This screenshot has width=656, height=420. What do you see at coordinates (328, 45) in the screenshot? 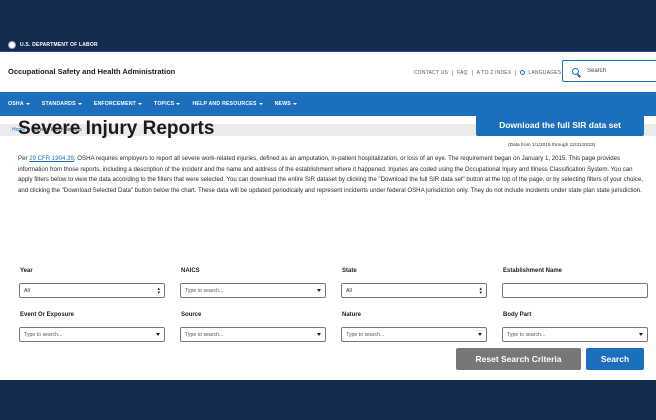
I see `dol-top-bar: U.S. DEPARTMENT OF LABOR` at bounding box center [328, 45].